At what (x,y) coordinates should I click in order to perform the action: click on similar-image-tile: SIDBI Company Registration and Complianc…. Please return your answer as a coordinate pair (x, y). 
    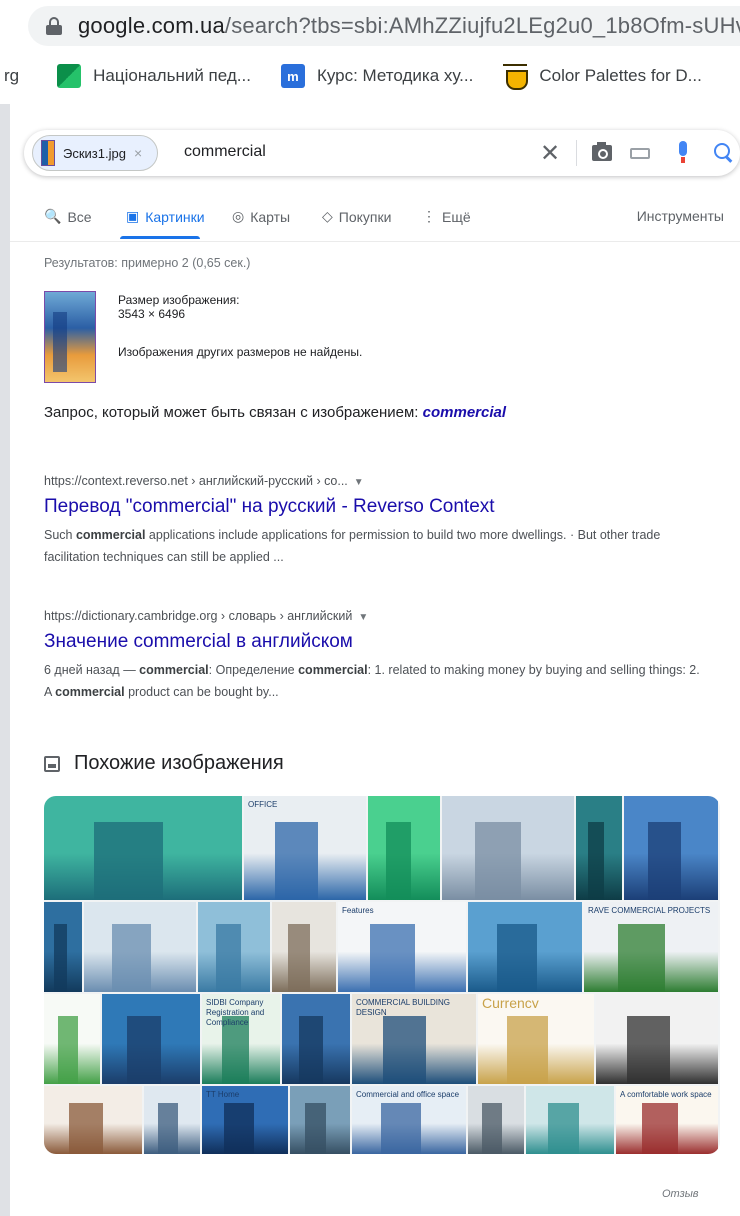
    Looking at the image, I should click on (241, 1039).